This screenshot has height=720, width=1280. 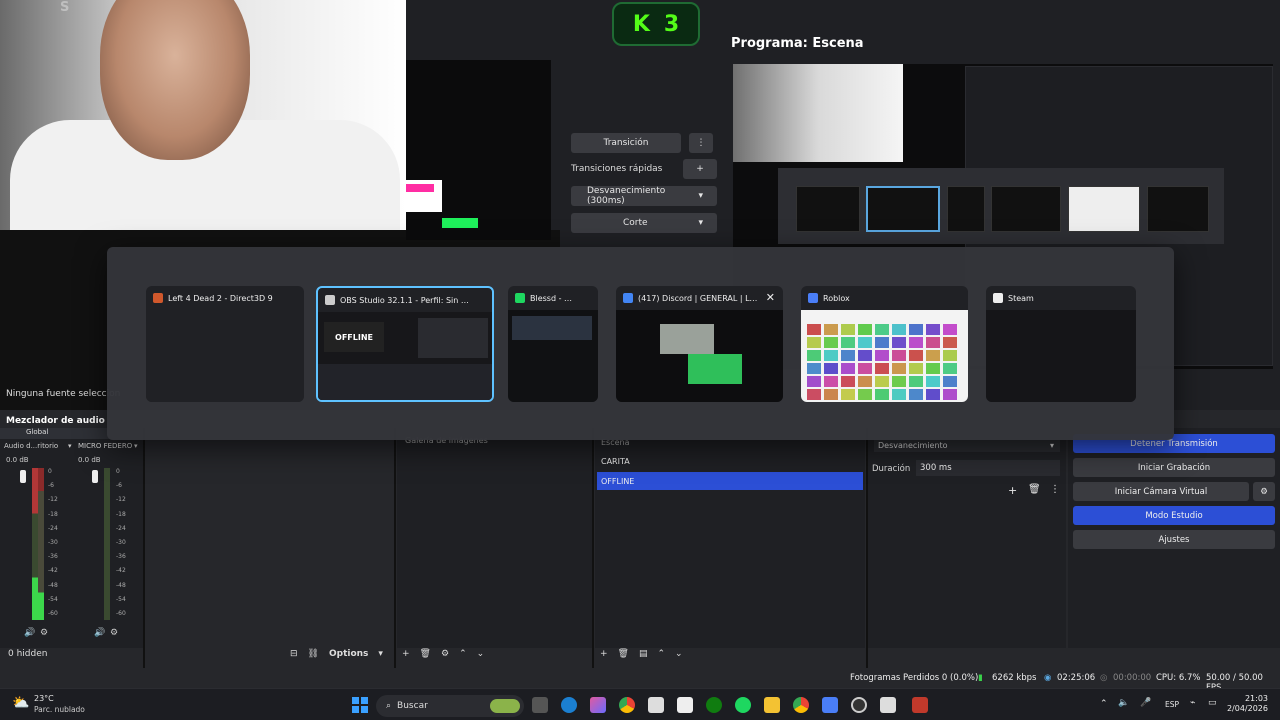 What do you see at coordinates (540, 705) in the screenshot?
I see `task-view-icon` at bounding box center [540, 705].